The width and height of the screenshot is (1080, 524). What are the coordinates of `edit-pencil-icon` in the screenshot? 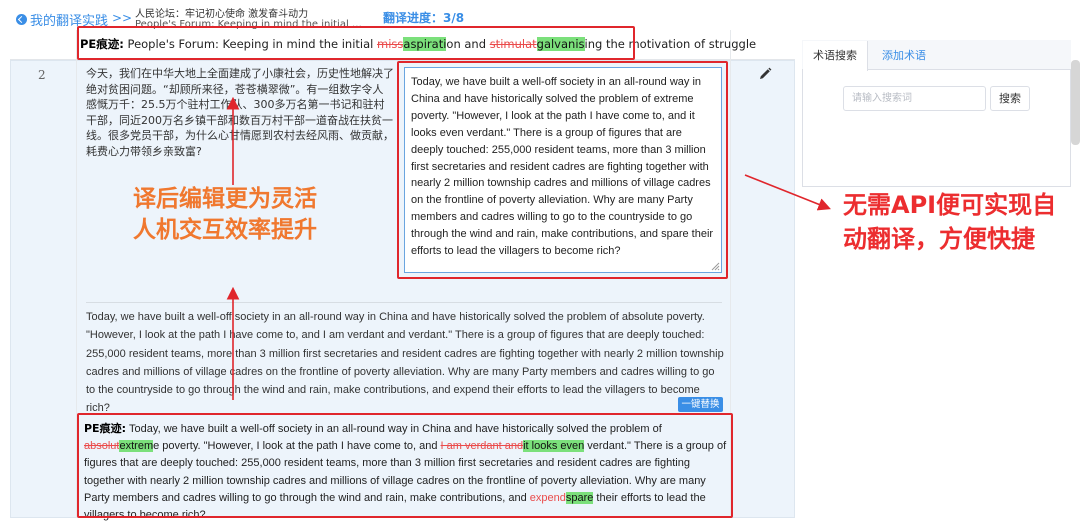 It's located at (765, 74).